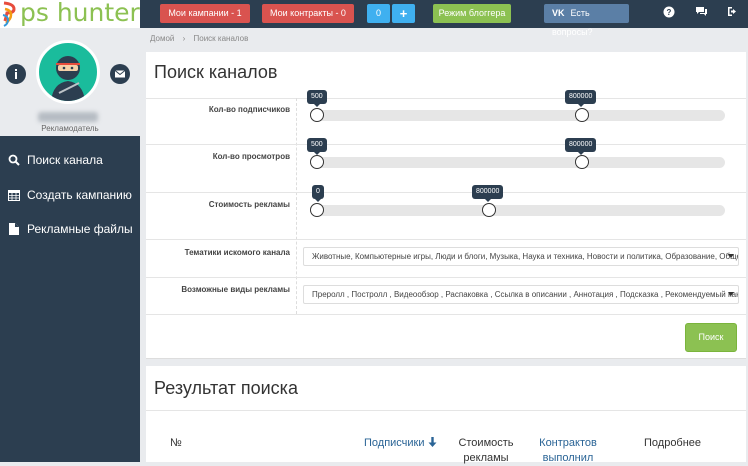  Describe the element at coordinates (68, 78) in the screenshot. I see `ninja-icon` at that location.